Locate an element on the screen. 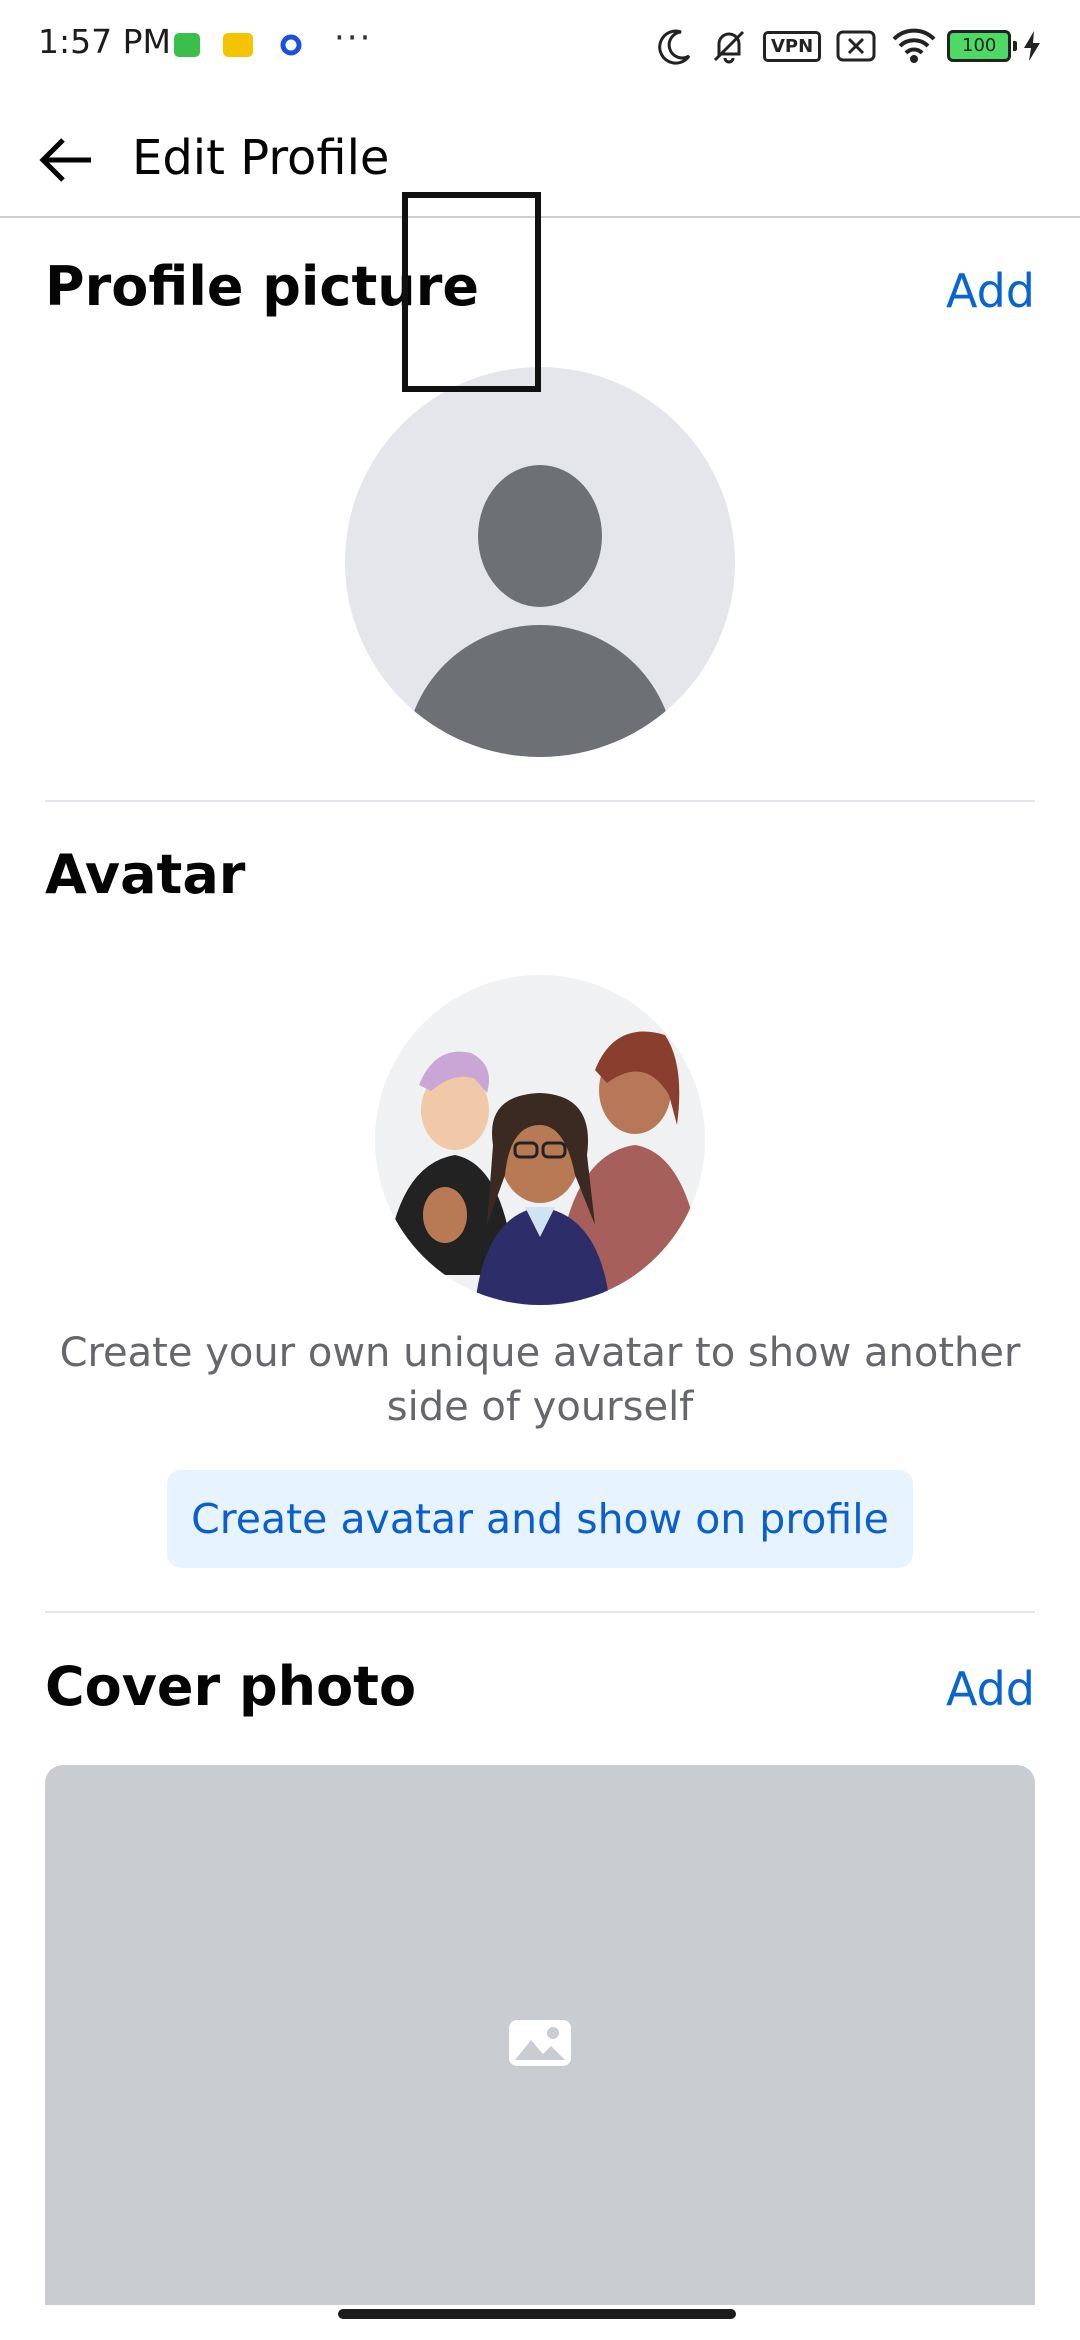 This screenshot has height=2340, width=1080. vpn-icon: VPN is located at coordinates (792, 46).